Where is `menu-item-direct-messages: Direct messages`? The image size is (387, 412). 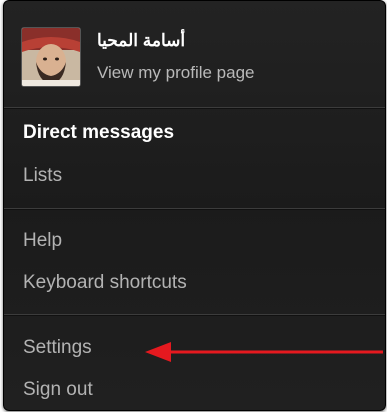
menu-item-direct-messages: Direct messages is located at coordinates (98, 133).